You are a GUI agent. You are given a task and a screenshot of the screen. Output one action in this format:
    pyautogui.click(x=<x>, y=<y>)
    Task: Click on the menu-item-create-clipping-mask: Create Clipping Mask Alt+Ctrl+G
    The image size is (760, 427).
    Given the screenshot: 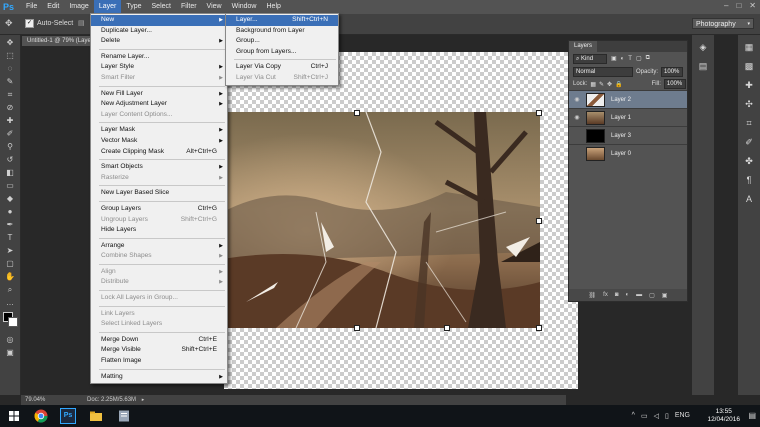 What is the action you would take?
    pyautogui.click(x=159, y=152)
    